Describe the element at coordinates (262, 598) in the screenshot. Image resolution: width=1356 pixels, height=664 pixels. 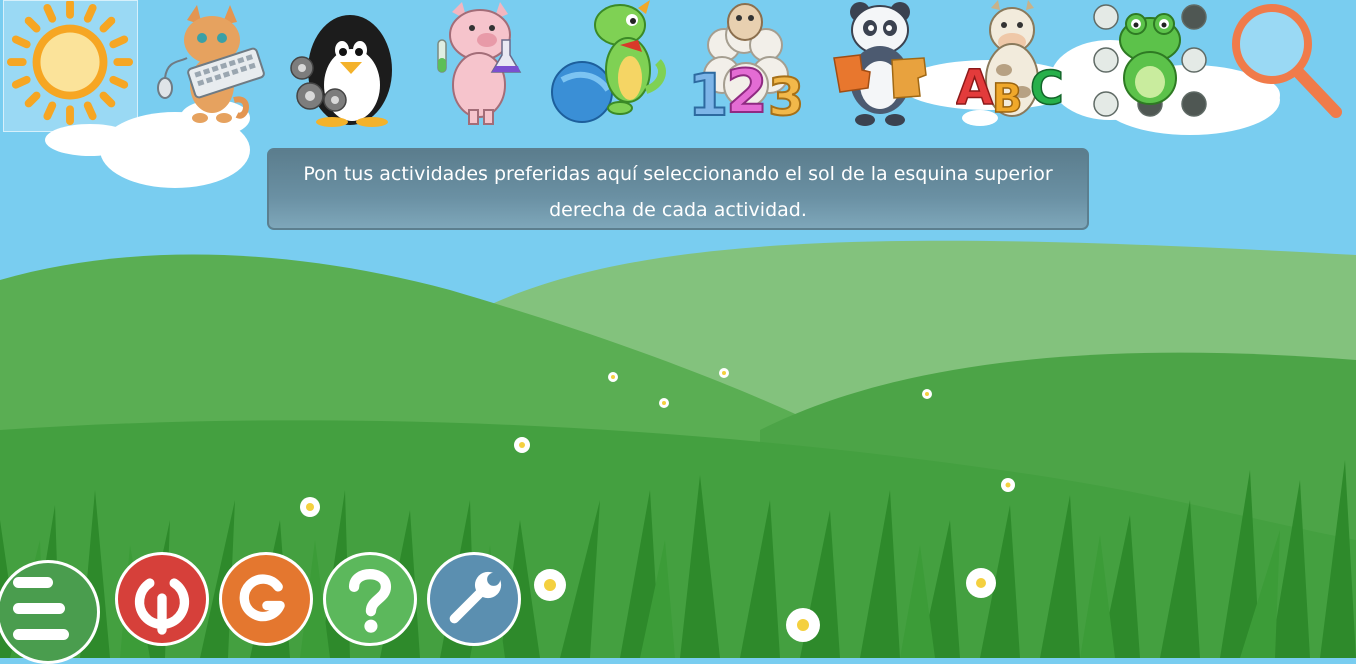
I see `gcompris-g-icon` at that location.